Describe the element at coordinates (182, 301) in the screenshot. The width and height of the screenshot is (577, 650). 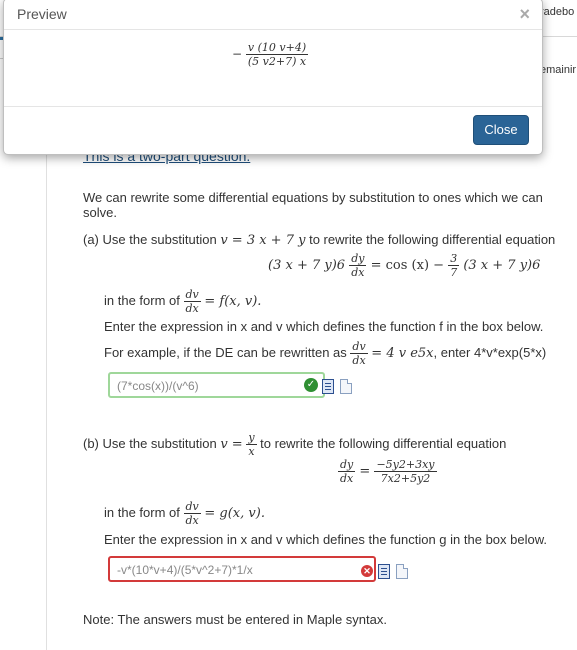
I see `part-a-form: in the form of dv dx = f(x, v).` at that location.